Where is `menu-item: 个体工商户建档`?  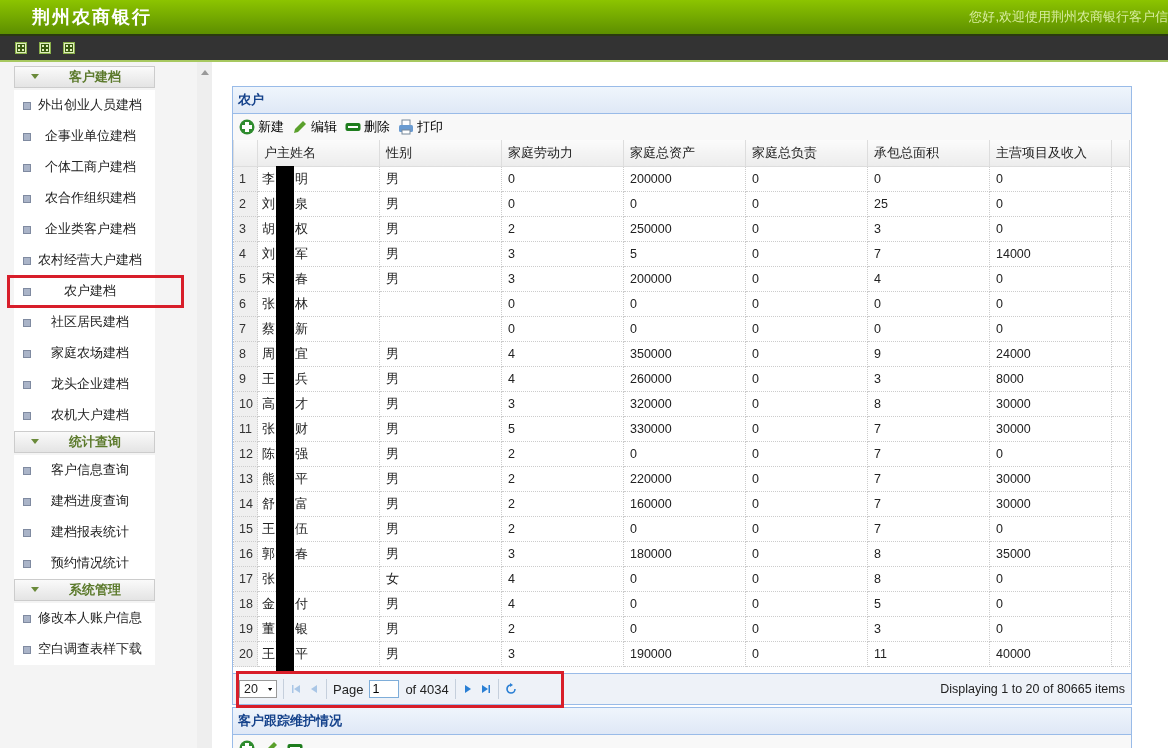
menu-item: 个体工商户建档 is located at coordinates (84, 167).